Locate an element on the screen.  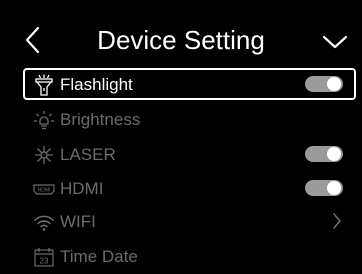
flashlight-toggle is located at coordinates (324, 84).